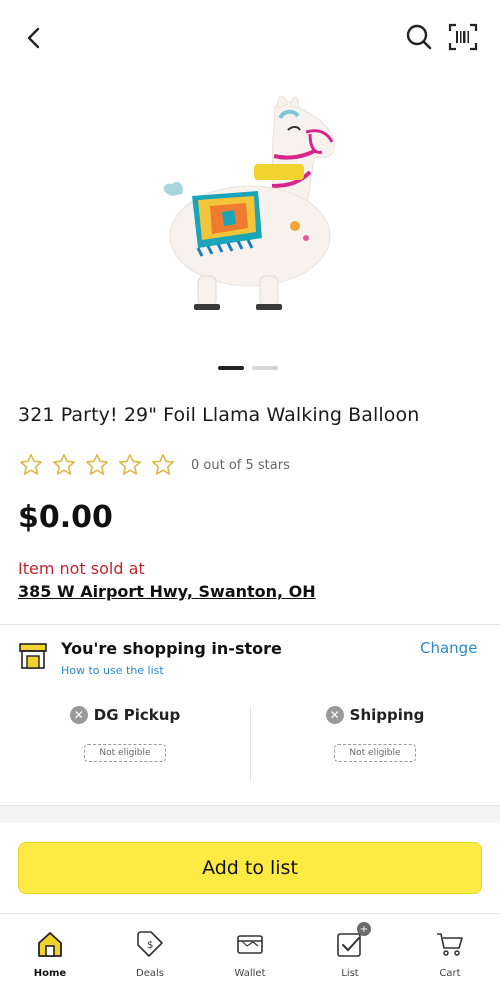 The image size is (500, 1000). Describe the element at coordinates (167, 591) in the screenshot. I see `store-address-link: 385 W Airport Hwy, Swanton, OH` at that location.